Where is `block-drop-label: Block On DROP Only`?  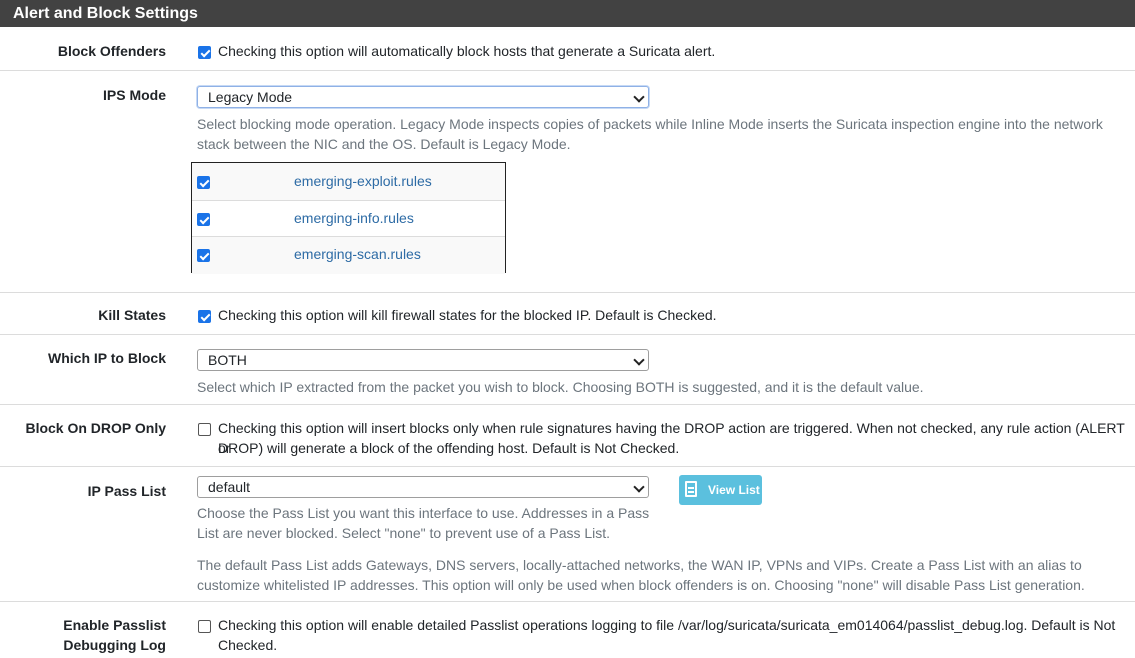
block-drop-label: Block On DROP Only is located at coordinates (95, 428).